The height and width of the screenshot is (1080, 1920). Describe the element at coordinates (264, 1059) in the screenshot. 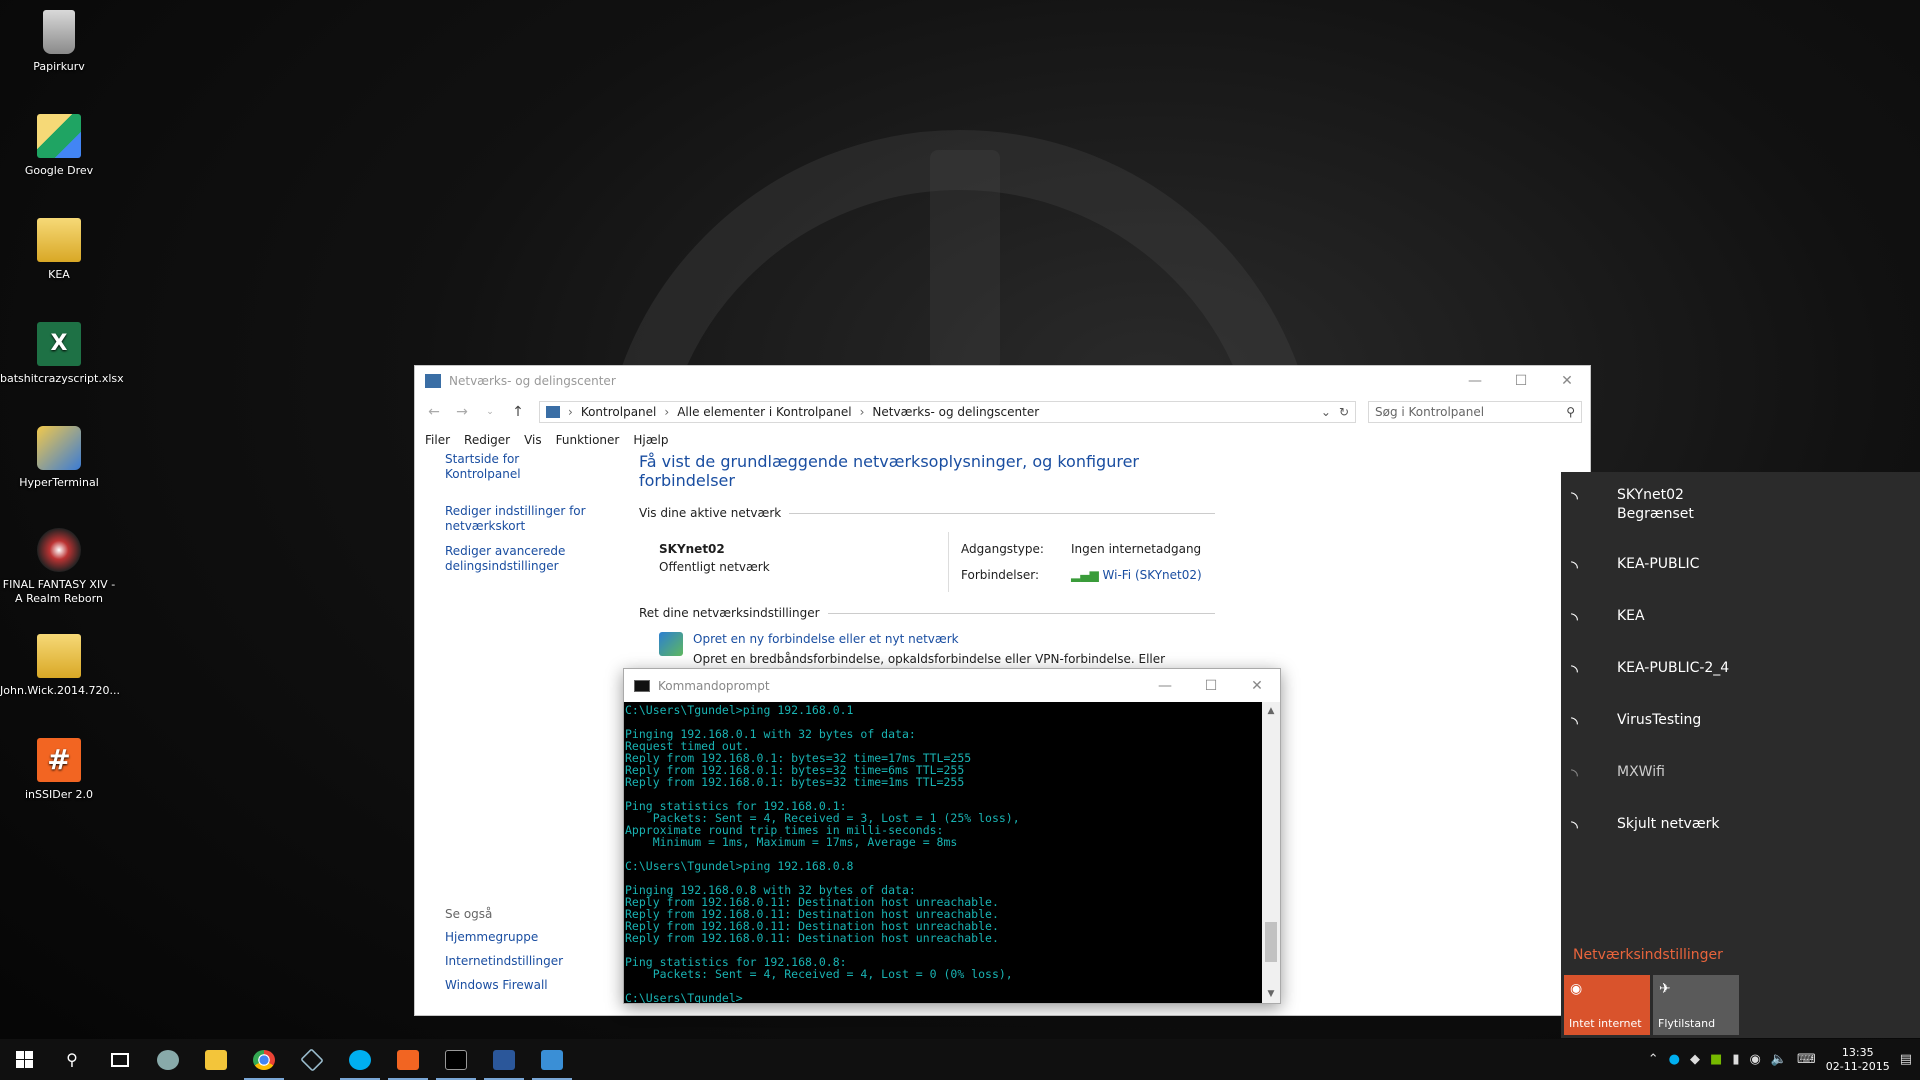

I see `taskbar-chrome` at that location.